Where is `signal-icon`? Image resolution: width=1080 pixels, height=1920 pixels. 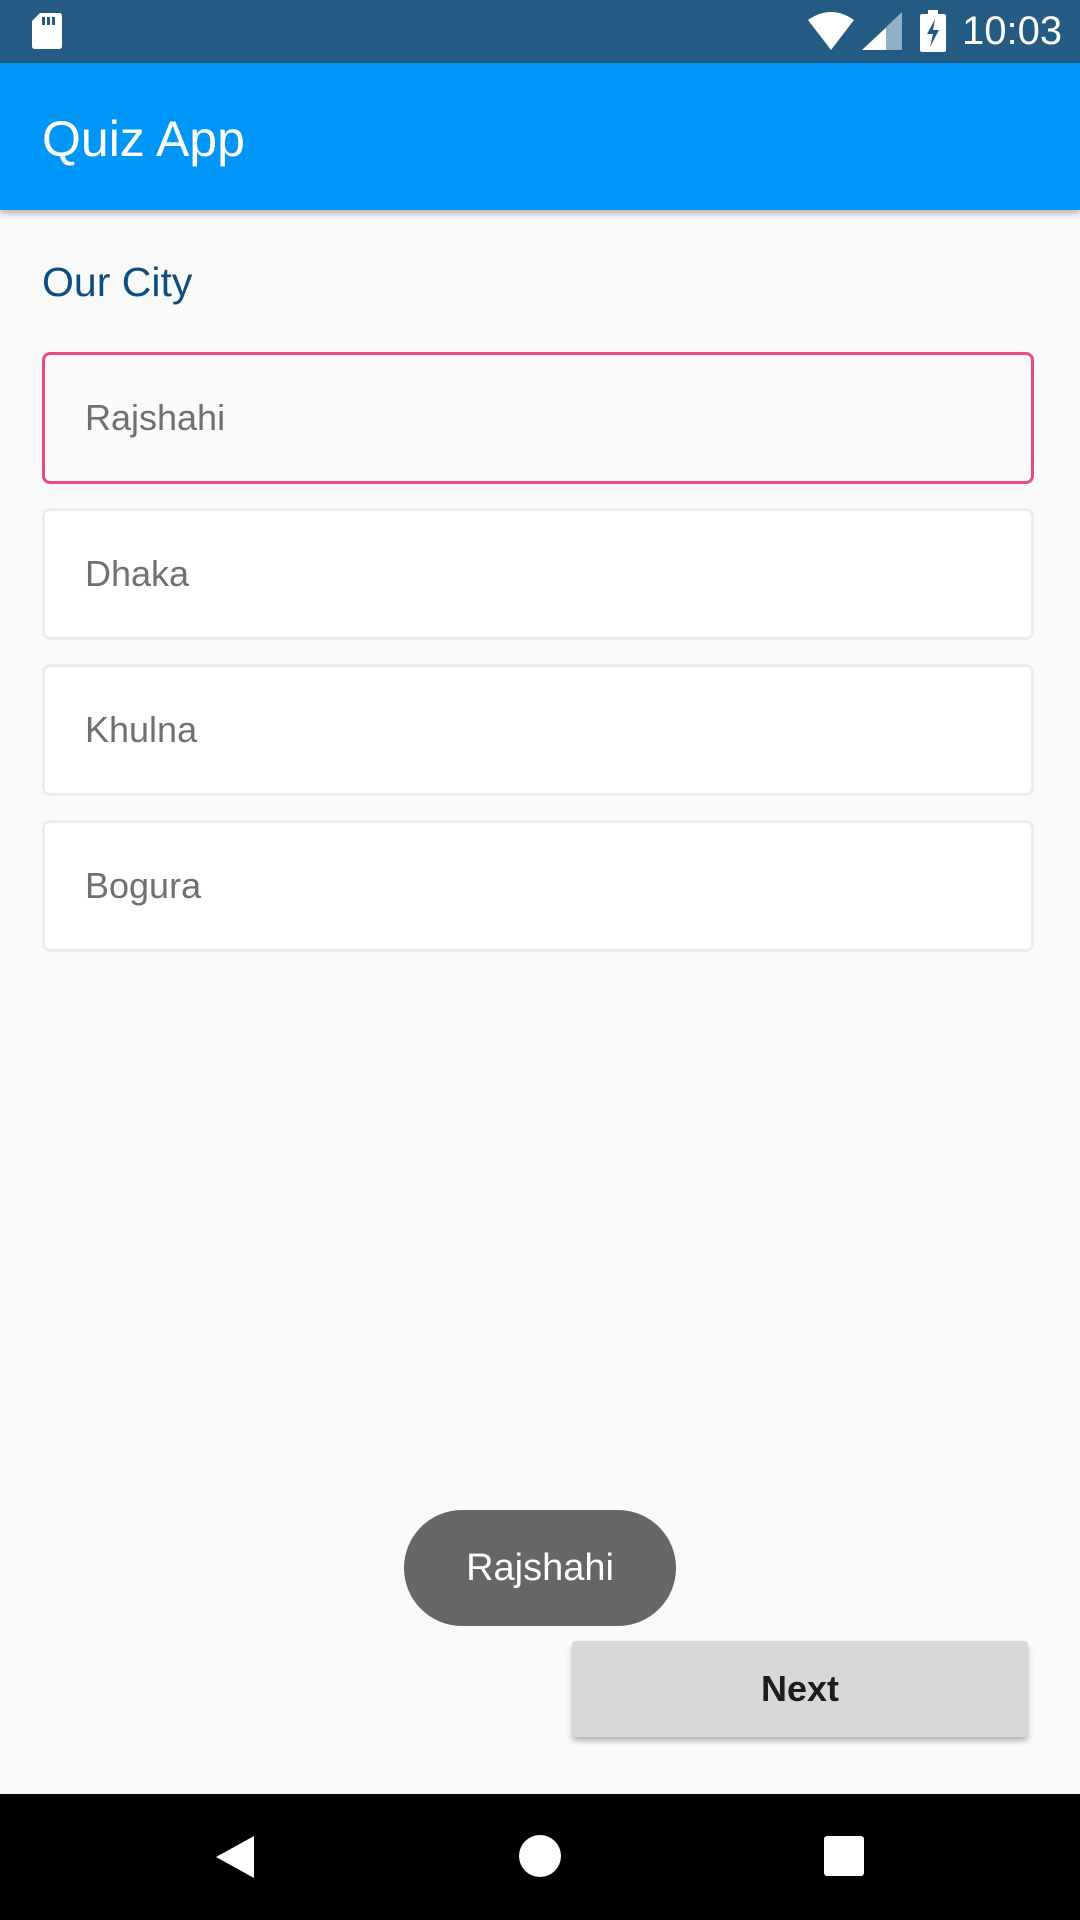
signal-icon is located at coordinates (882, 33).